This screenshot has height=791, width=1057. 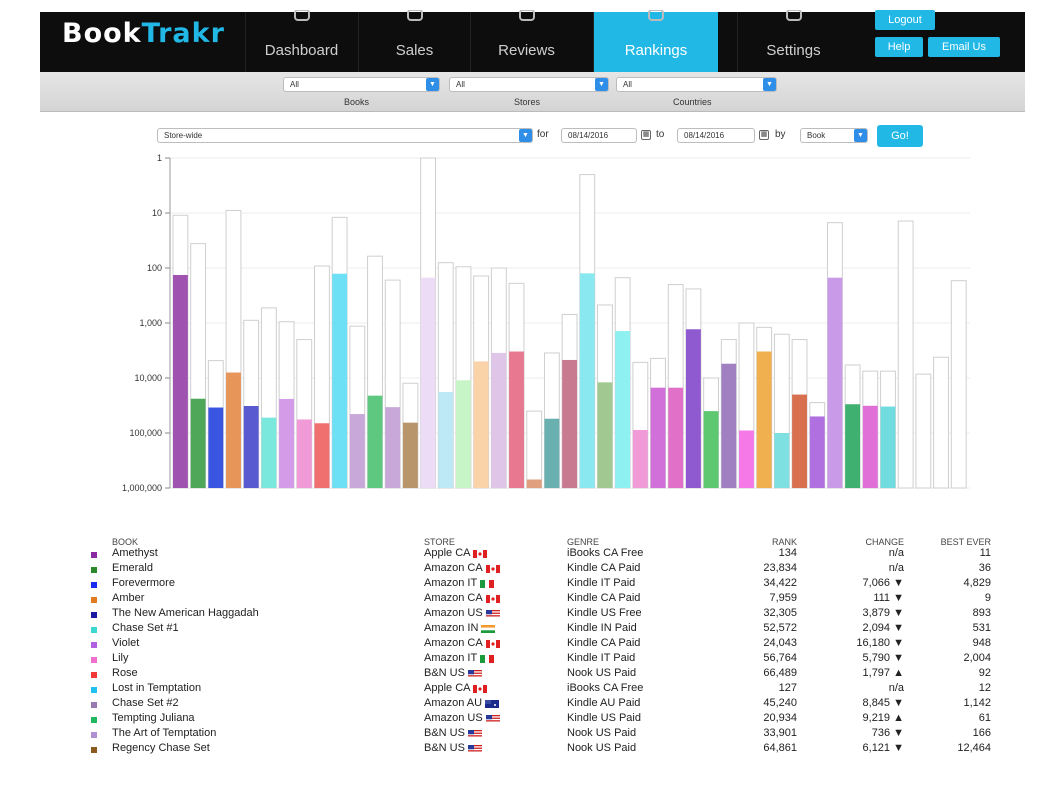 What do you see at coordinates (896, 688) in the screenshot?
I see `change-value-text: n/a` at bounding box center [896, 688].